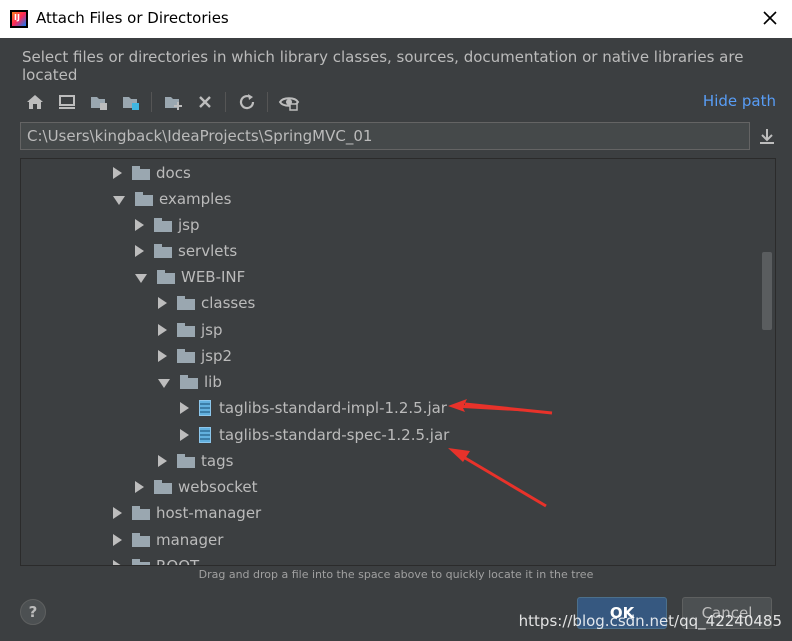 The width and height of the screenshot is (792, 641). What do you see at coordinates (217, 356) in the screenshot?
I see `tree-item-label: jsp2` at bounding box center [217, 356].